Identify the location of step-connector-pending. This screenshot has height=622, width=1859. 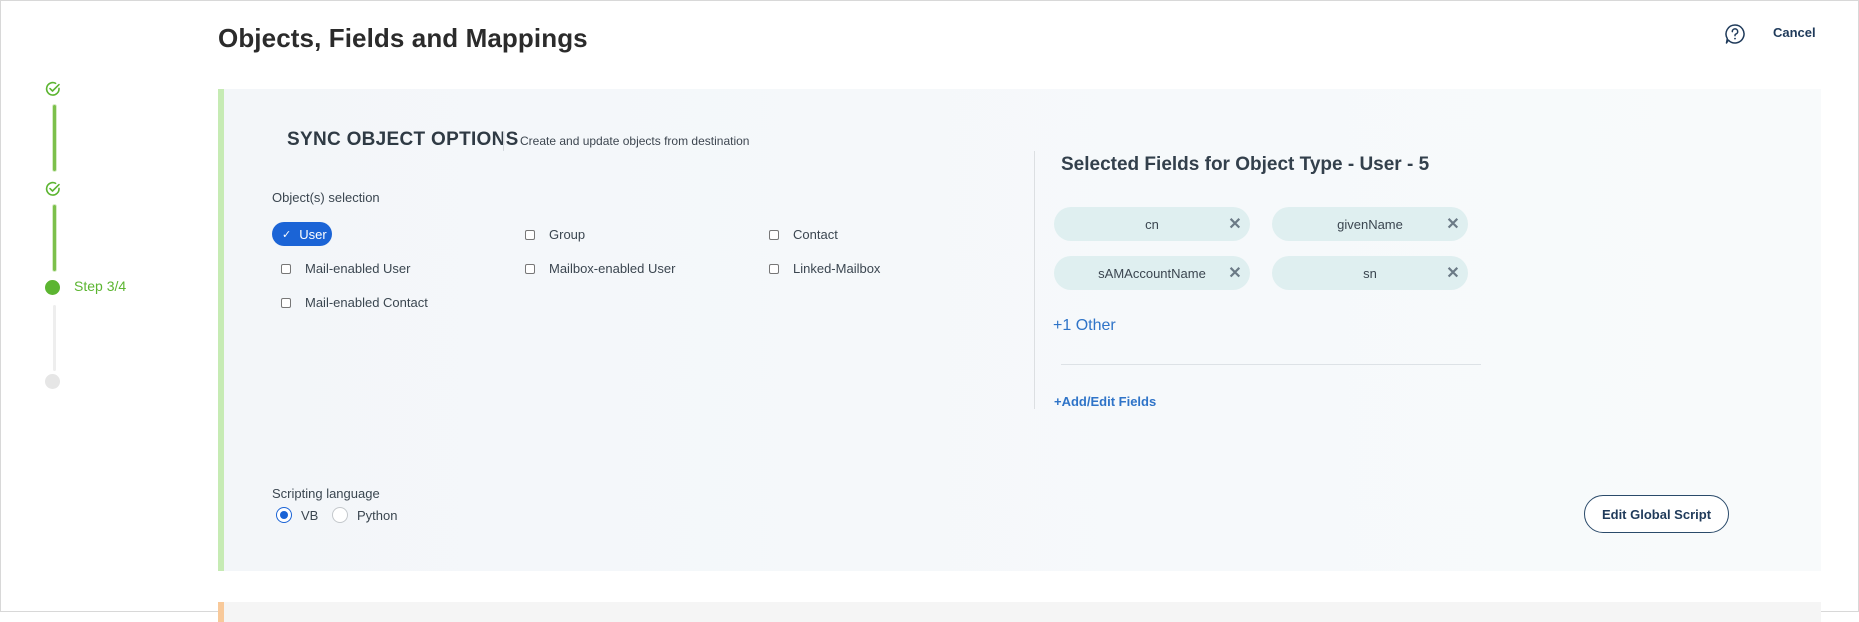
(54, 338).